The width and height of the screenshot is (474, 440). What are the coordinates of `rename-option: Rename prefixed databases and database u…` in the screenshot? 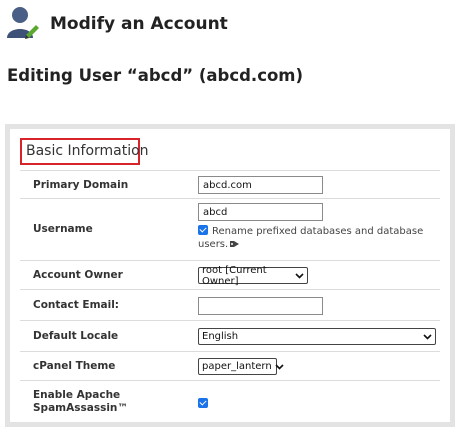 It's located at (313, 238).